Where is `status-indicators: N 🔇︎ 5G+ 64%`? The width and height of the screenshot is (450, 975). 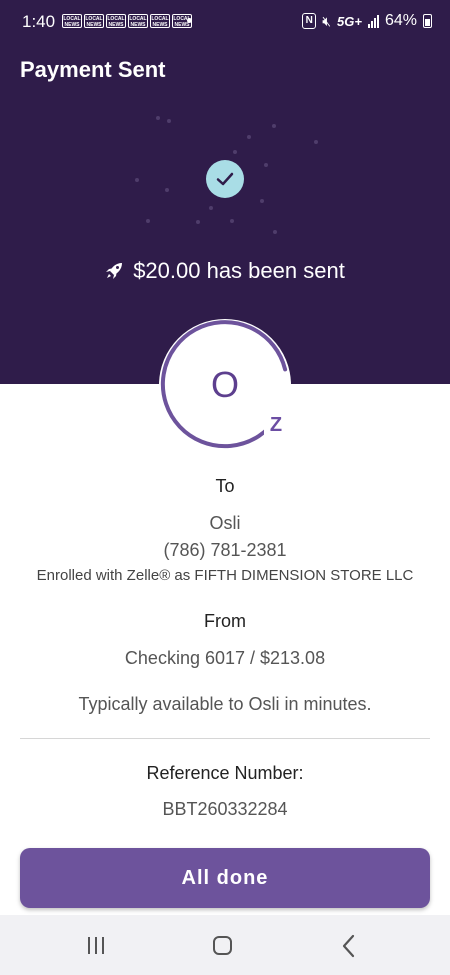
status-indicators: N 🔇︎ 5G+ 64% is located at coordinates (367, 21).